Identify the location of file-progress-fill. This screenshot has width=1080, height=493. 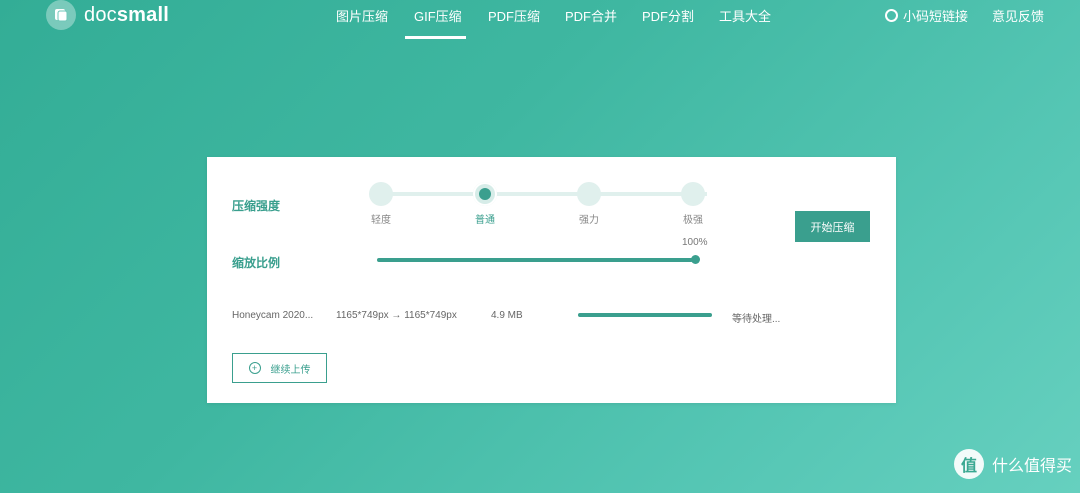
(645, 315).